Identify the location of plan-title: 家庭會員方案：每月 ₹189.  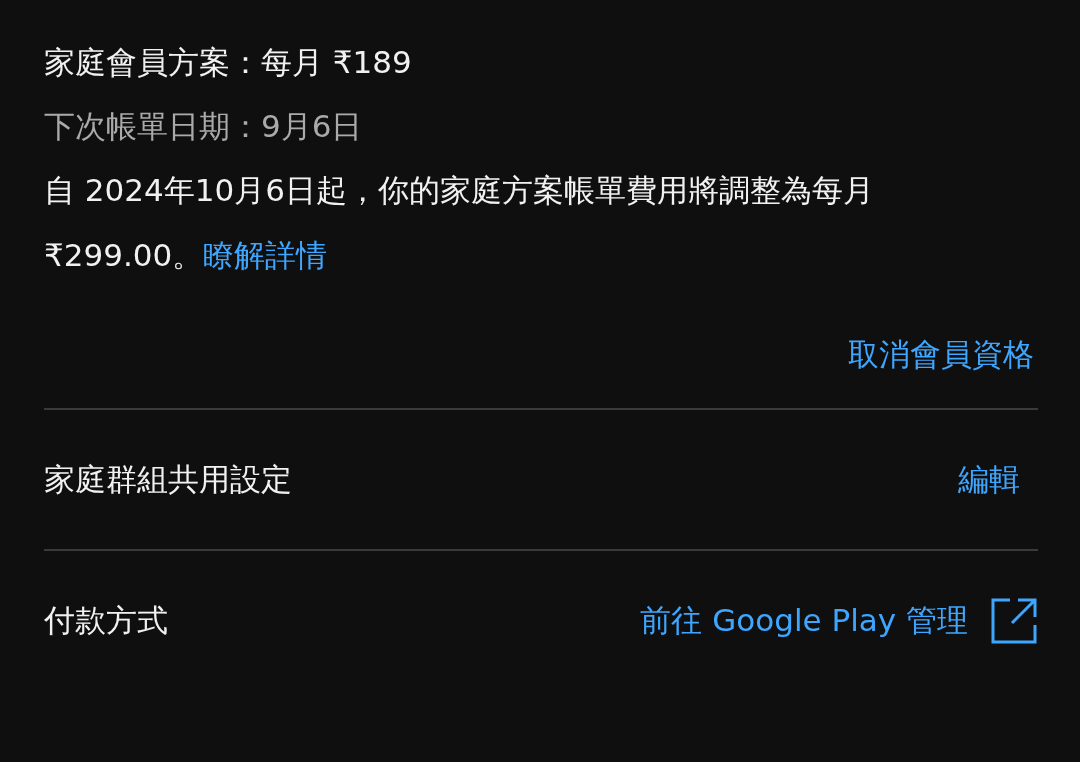
(228, 62).